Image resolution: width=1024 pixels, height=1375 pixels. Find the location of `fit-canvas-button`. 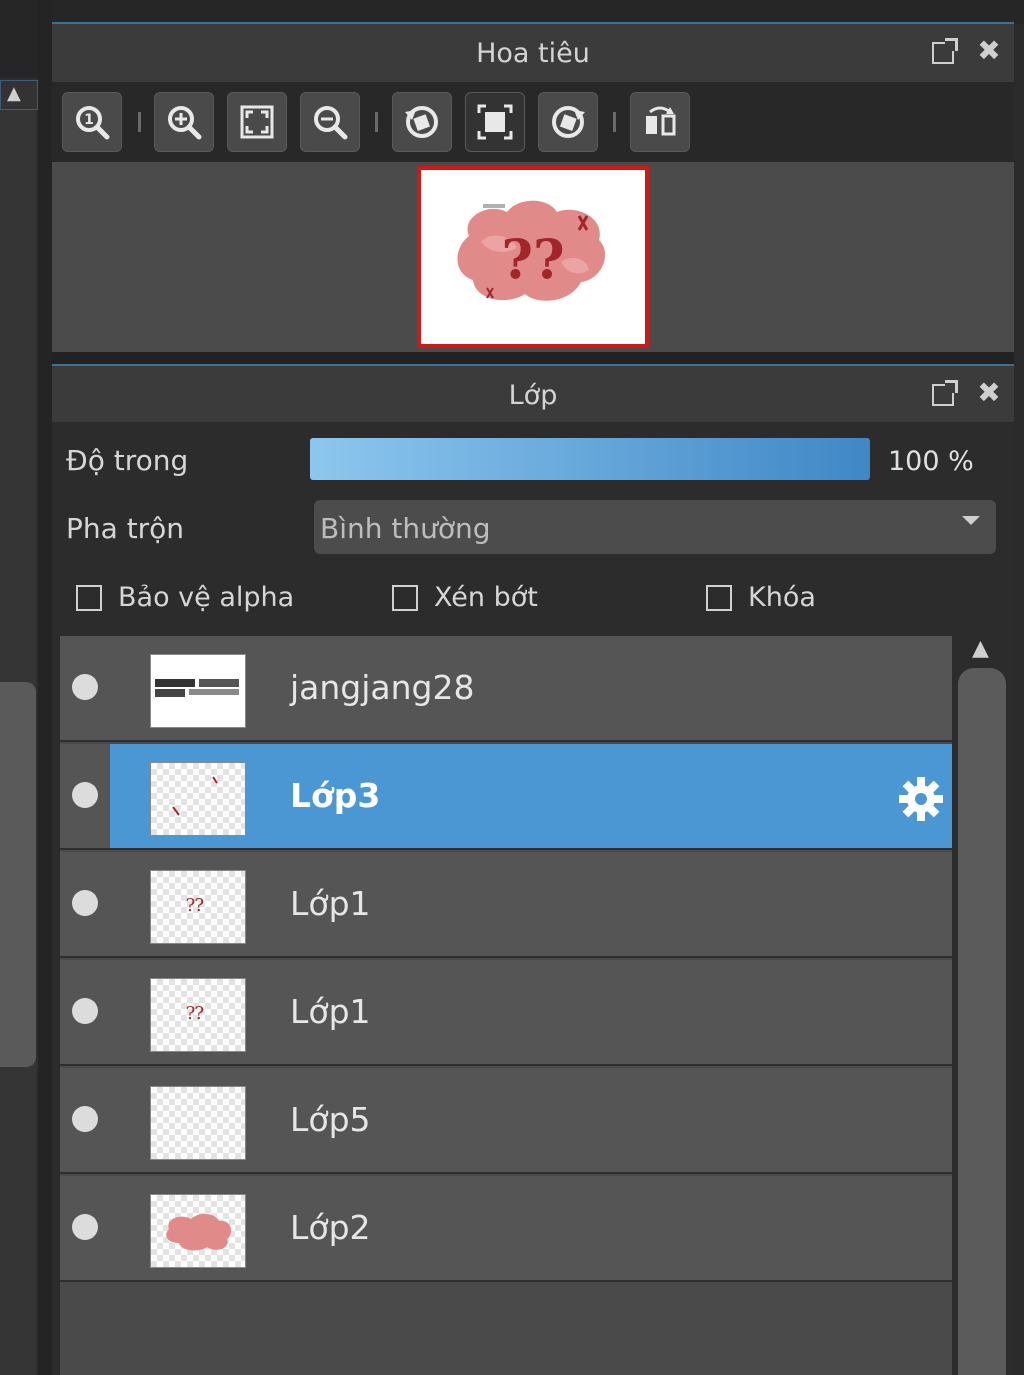

fit-canvas-button is located at coordinates (495, 122).